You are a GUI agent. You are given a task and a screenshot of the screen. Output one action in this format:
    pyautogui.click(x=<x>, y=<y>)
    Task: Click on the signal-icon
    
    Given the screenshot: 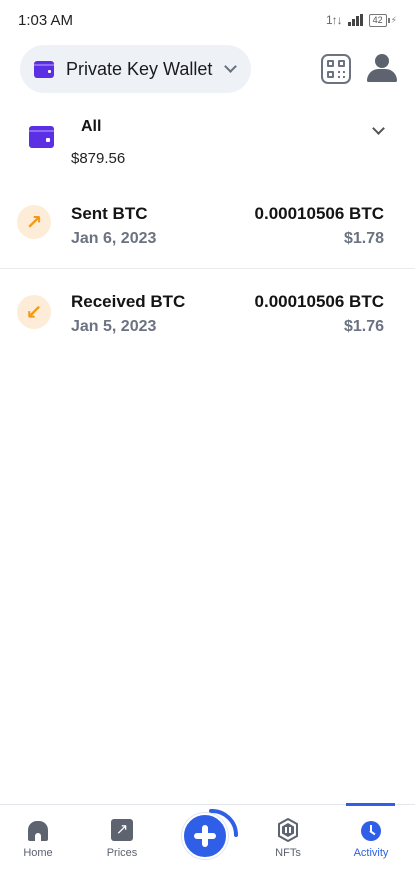 What is the action you would take?
    pyautogui.click(x=355, y=20)
    